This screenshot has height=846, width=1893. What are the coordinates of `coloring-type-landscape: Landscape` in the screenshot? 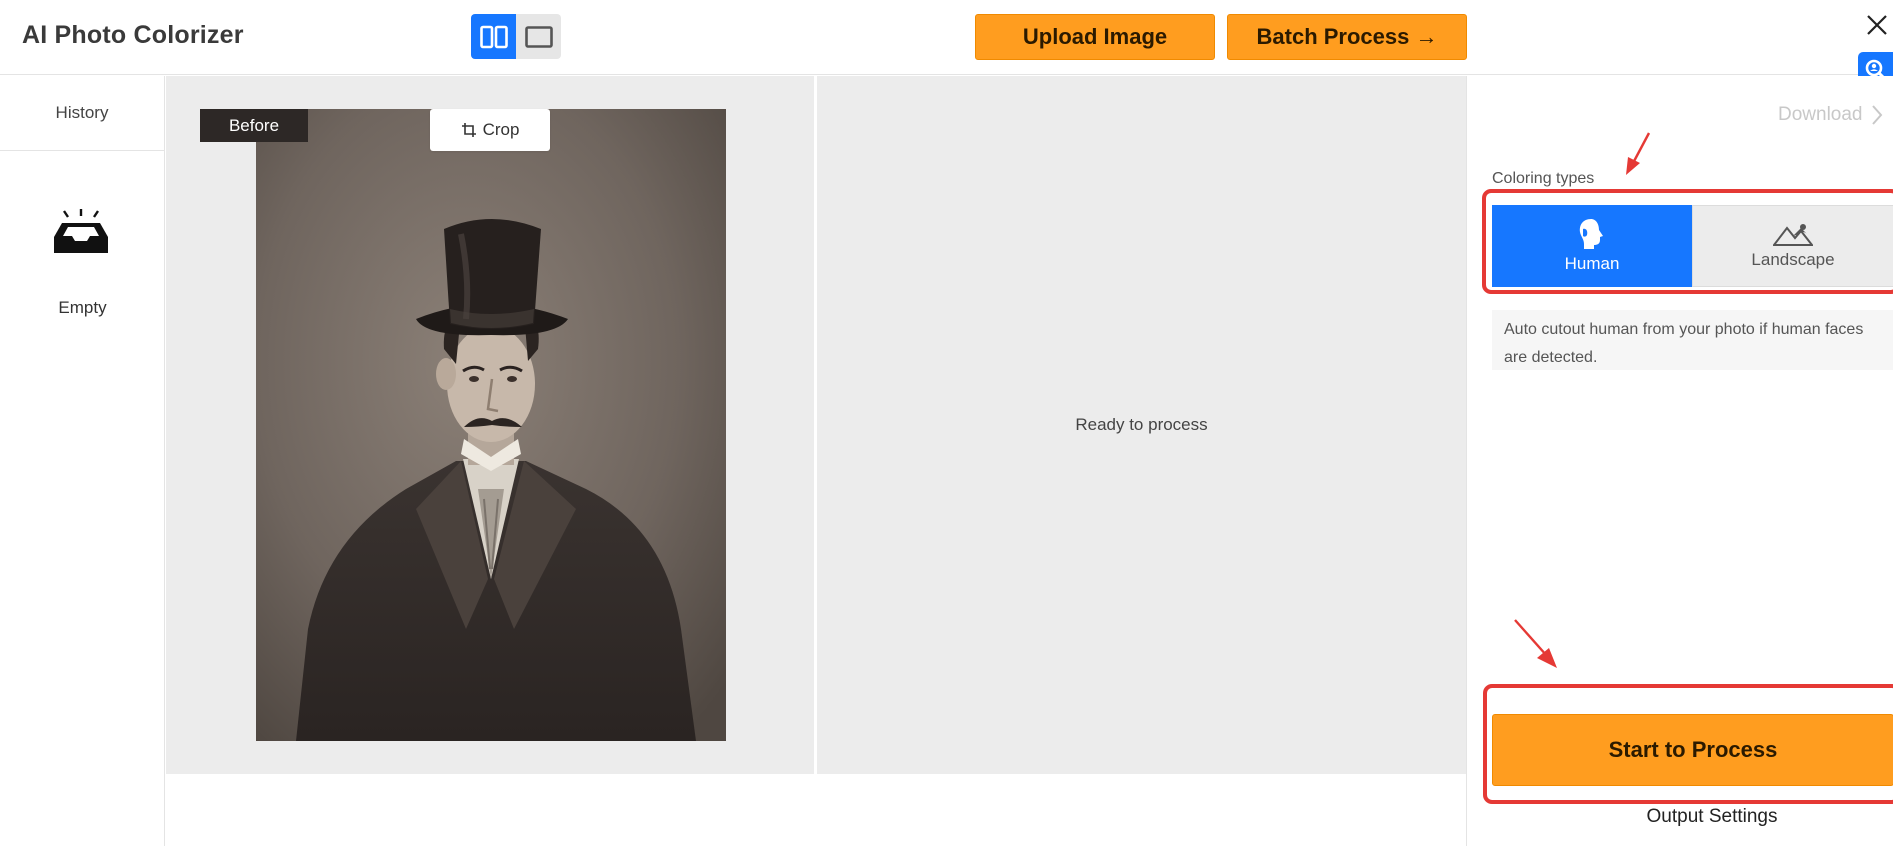 It's located at (1792, 246).